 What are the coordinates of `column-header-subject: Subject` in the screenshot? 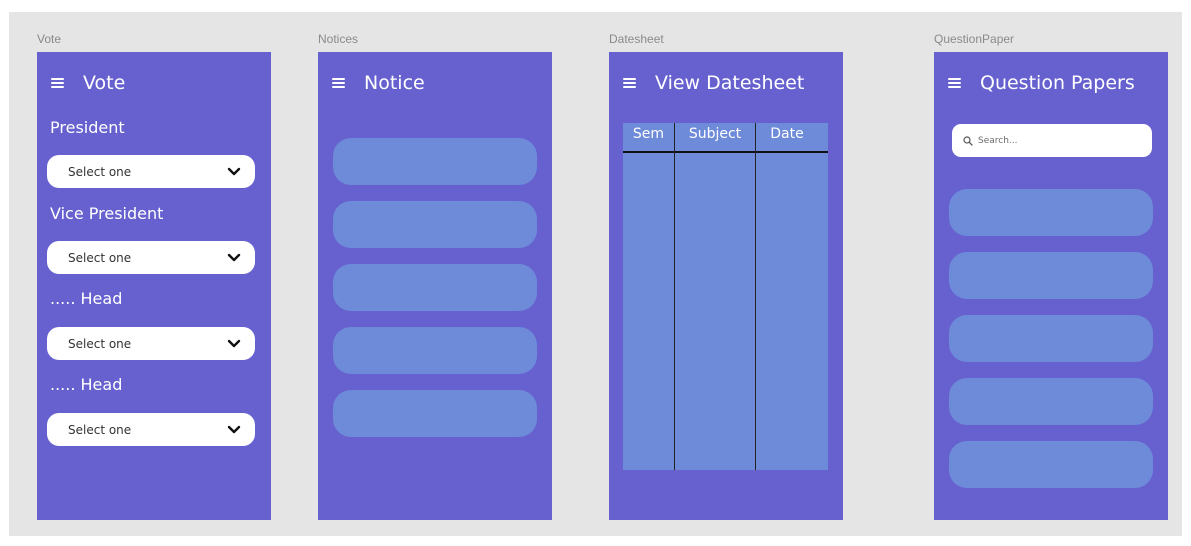 It's located at (715, 134).